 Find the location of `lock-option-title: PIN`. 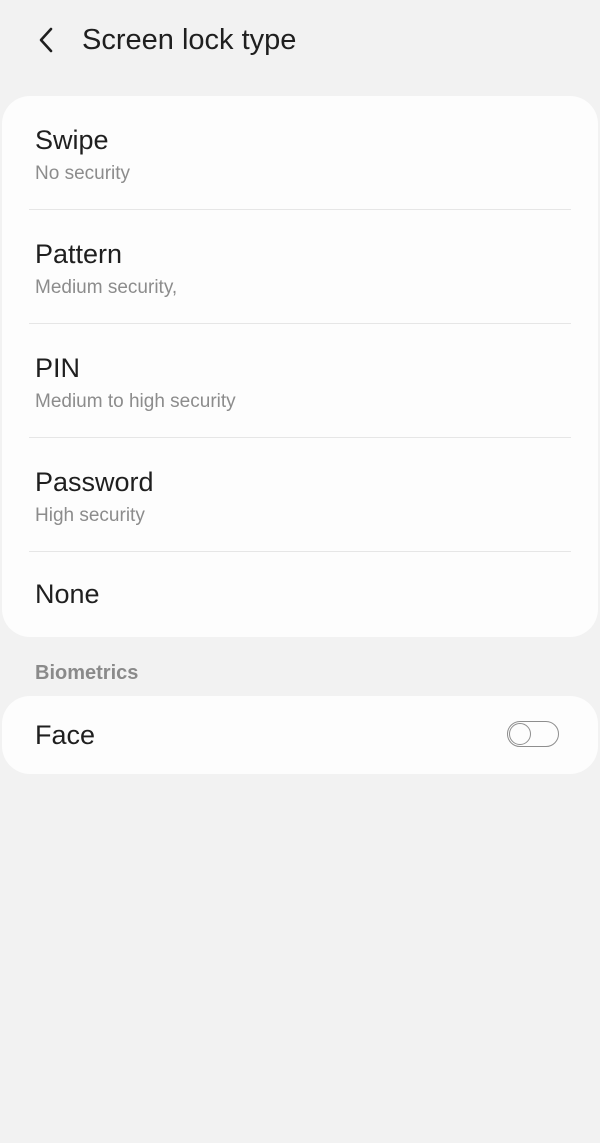

lock-option-title: PIN is located at coordinates (58, 368).